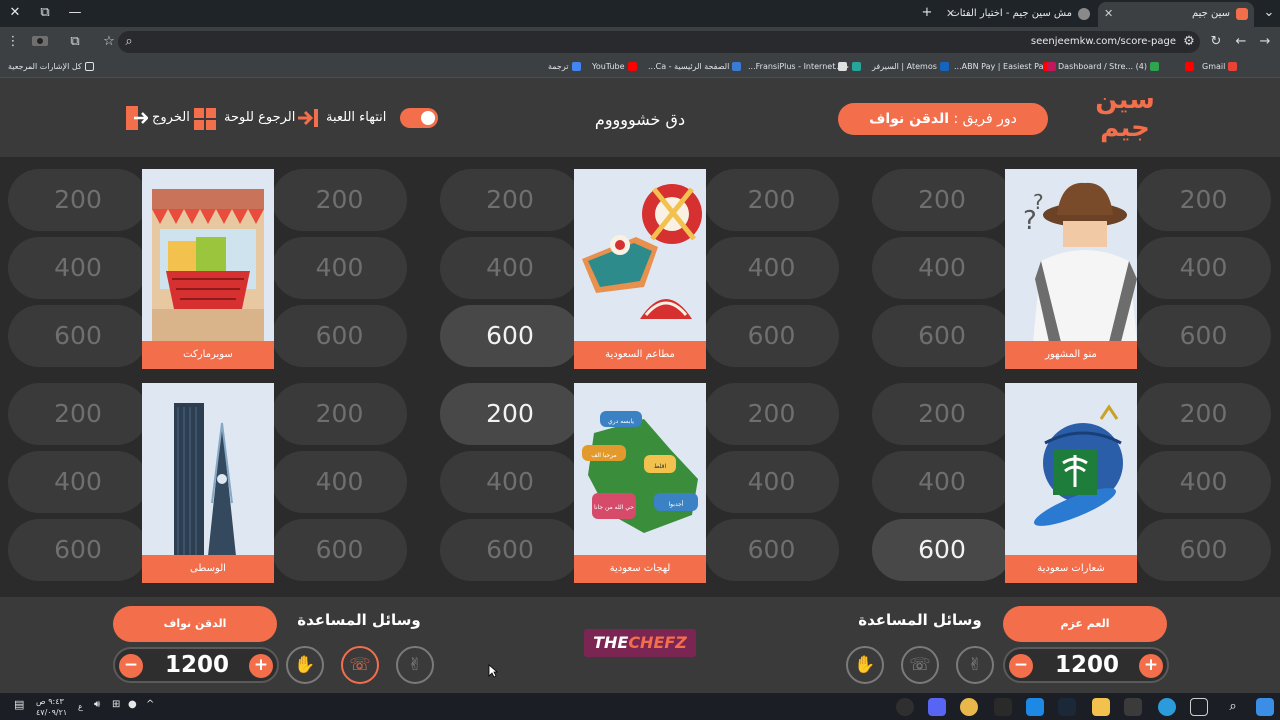  Describe the element at coordinates (1133, 707) in the screenshot. I see `store-icon` at that location.